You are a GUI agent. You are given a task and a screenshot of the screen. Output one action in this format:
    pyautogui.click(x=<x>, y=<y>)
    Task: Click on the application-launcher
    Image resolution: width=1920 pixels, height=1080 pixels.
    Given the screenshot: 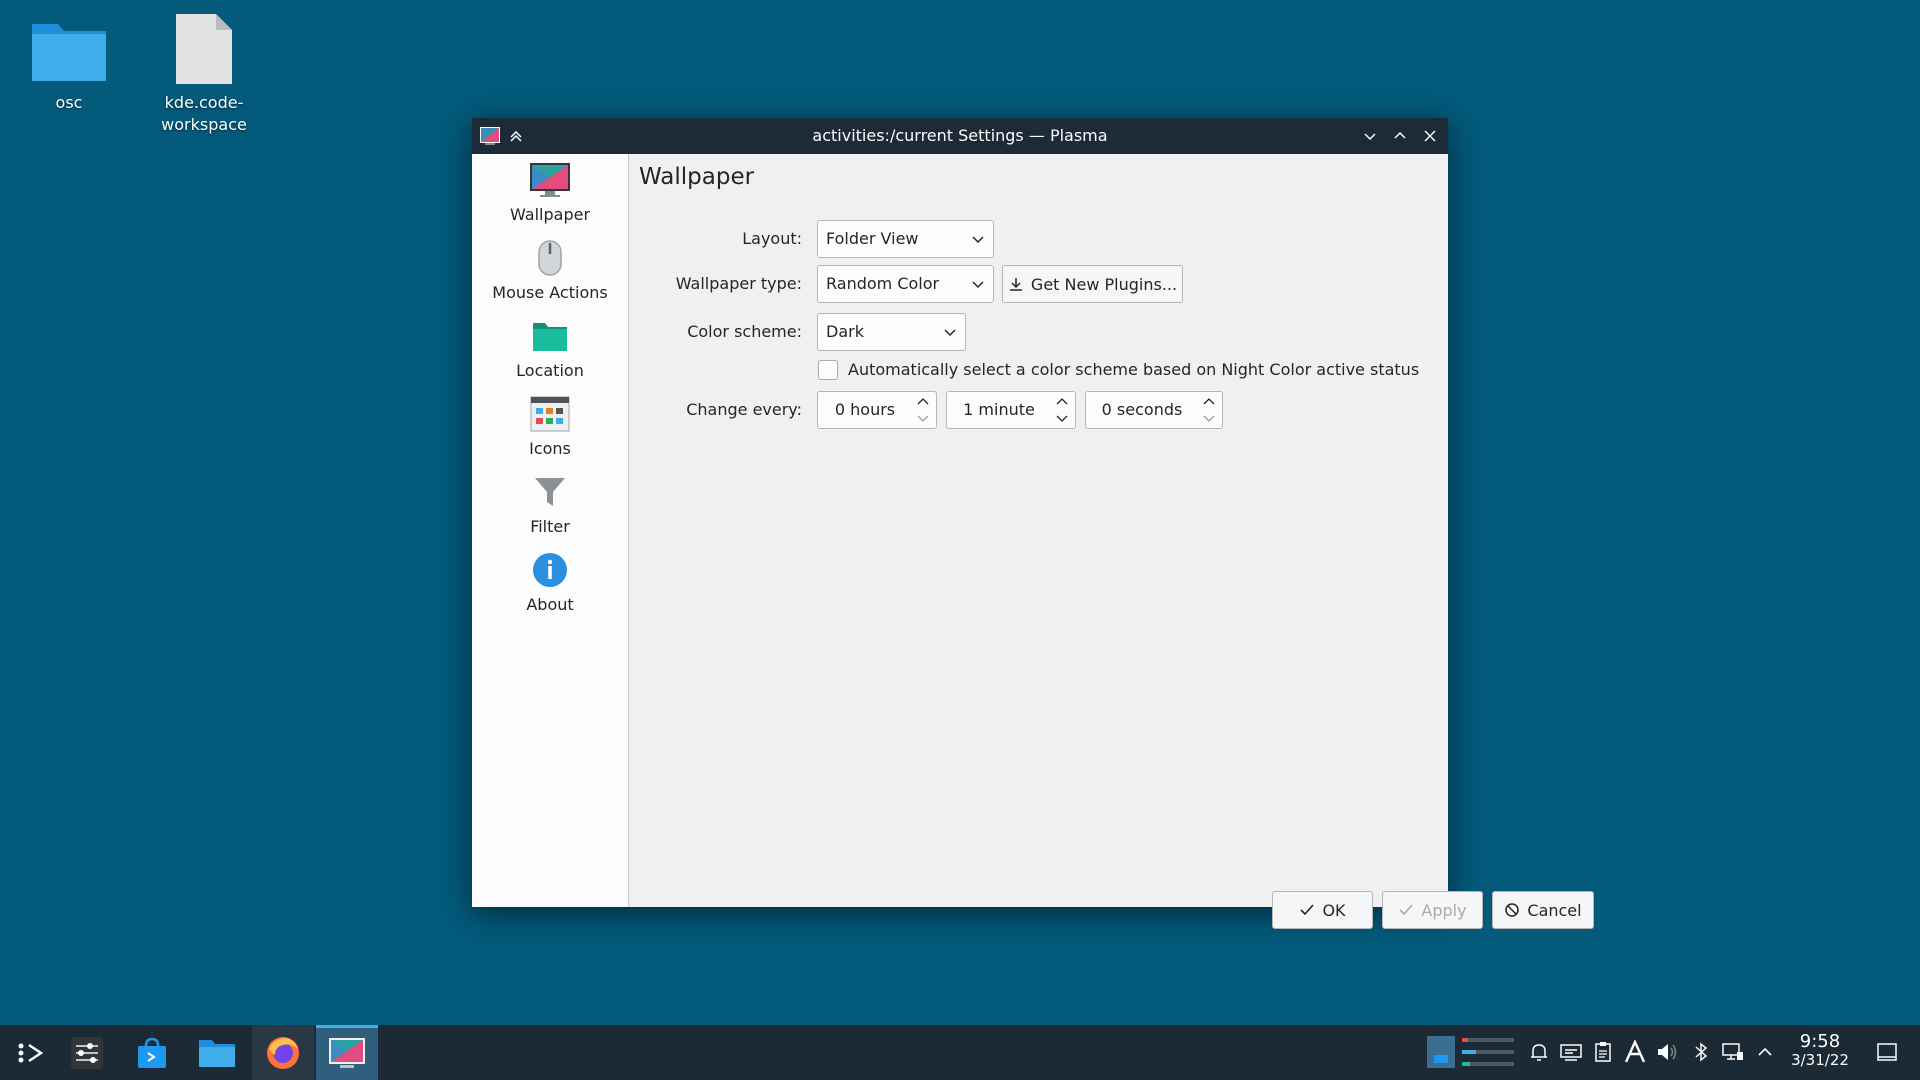 What is the action you would take?
    pyautogui.click(x=31, y=1052)
    